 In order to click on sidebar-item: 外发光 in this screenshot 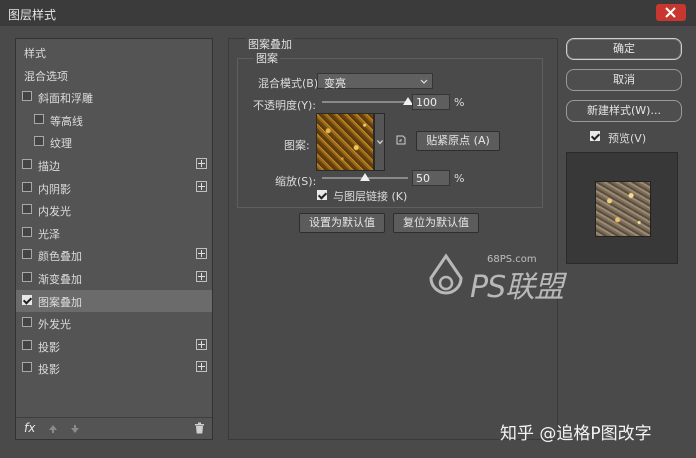, I will do `click(114, 323)`.